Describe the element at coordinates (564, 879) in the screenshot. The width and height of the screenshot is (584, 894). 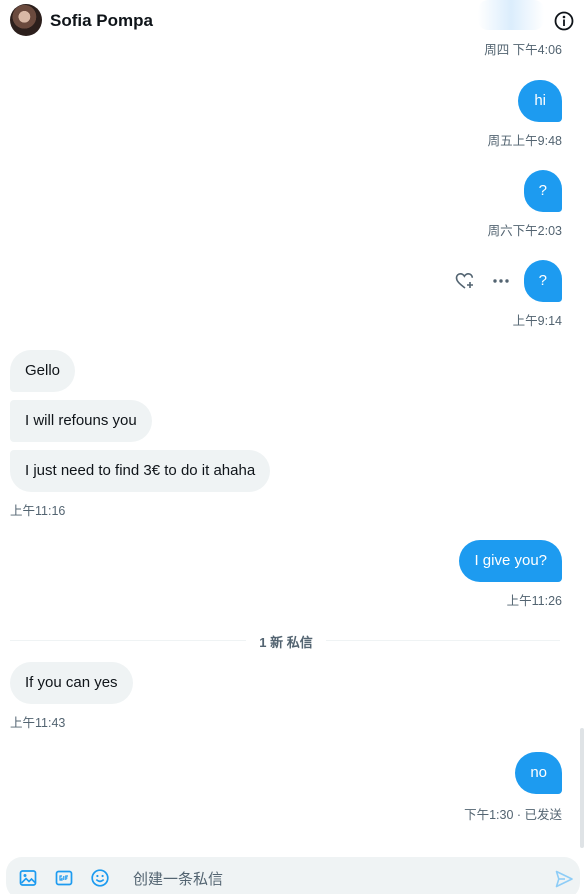
I see `send-icon` at that location.